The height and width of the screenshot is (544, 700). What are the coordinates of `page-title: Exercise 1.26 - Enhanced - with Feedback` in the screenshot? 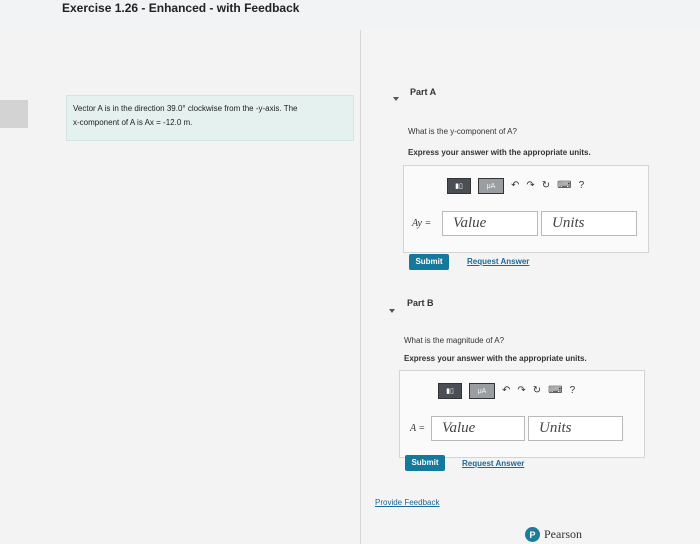 It's located at (181, 8).